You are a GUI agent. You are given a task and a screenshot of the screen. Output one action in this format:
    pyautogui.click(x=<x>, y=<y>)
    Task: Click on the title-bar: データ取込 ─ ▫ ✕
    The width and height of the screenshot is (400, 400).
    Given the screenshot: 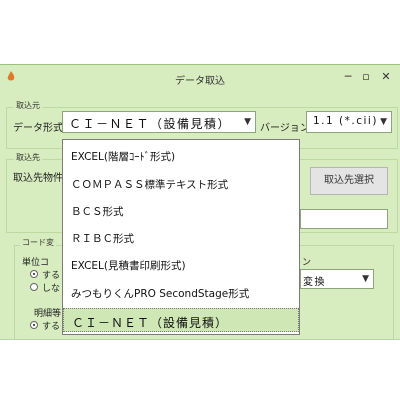 What is the action you would take?
    pyautogui.click(x=200, y=78)
    